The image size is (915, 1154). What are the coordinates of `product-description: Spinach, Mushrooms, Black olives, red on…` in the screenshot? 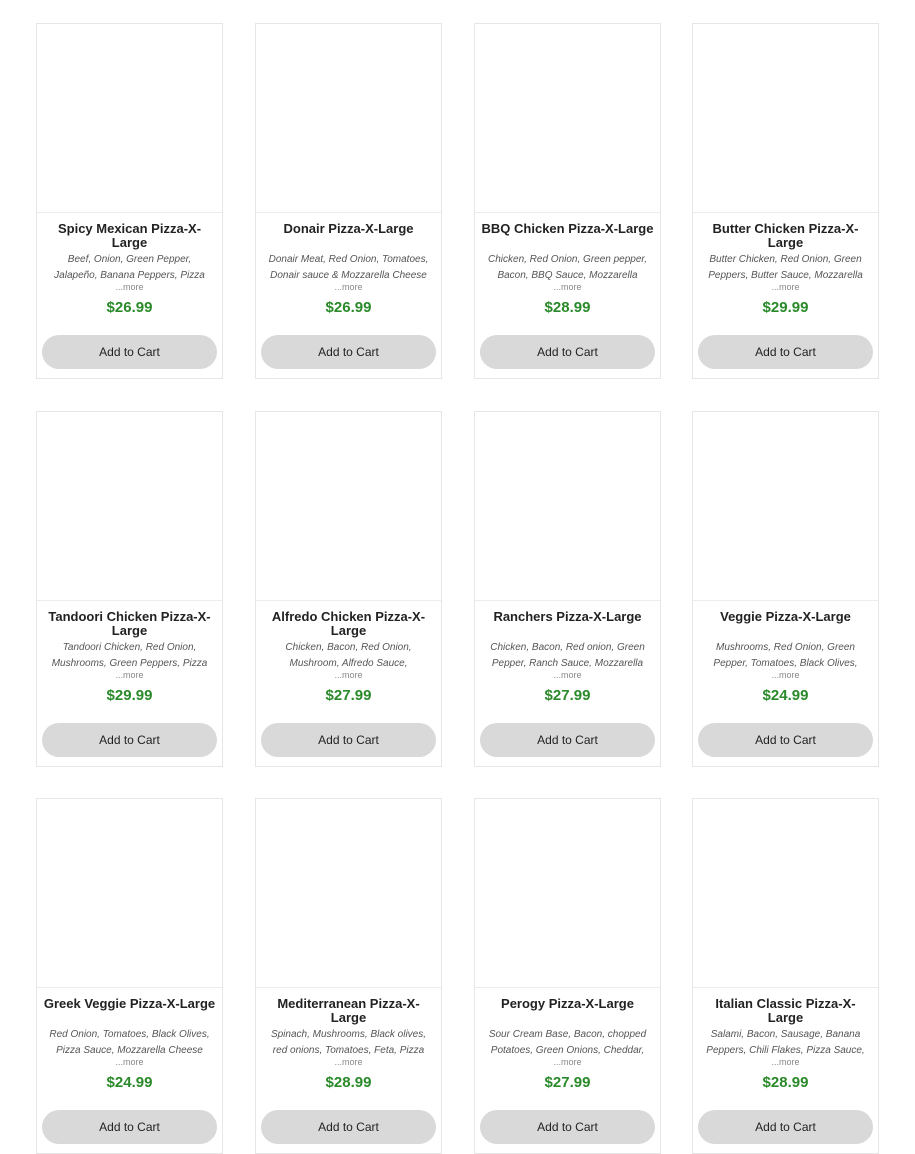 It's located at (348, 1042).